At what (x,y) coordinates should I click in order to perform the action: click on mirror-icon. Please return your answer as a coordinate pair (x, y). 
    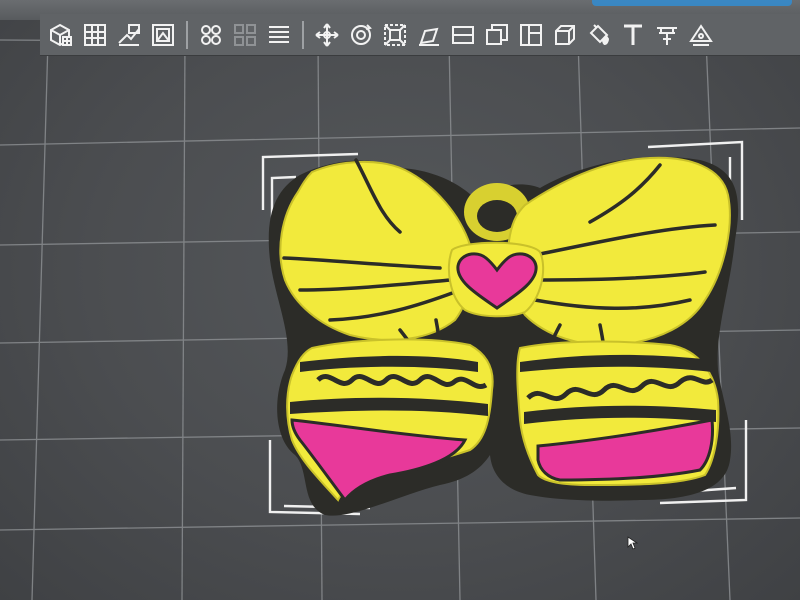
    Looking at the image, I should click on (531, 35).